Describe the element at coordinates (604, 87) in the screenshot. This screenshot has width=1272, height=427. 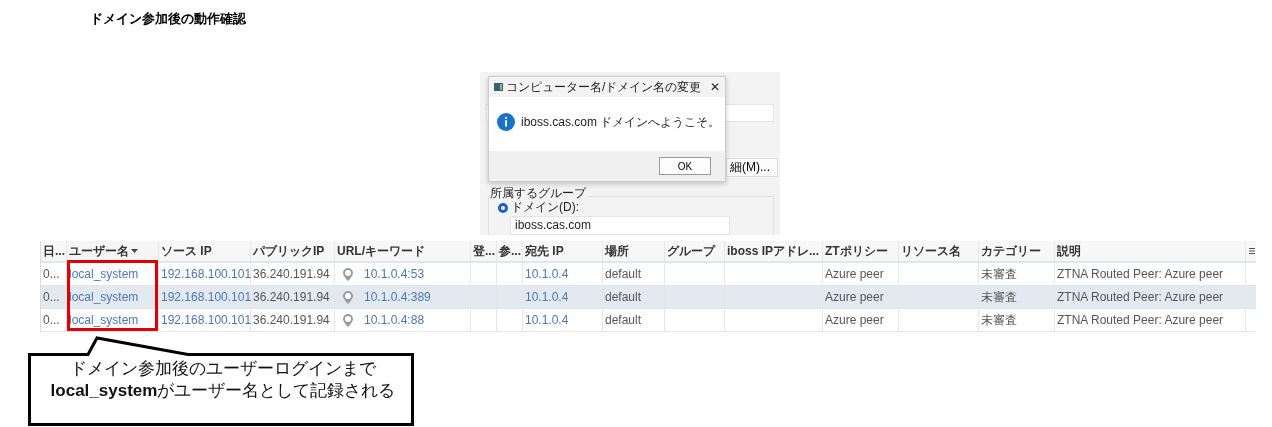
I see `dialog-title: コンピューター名/ドメイン名の変更` at that location.